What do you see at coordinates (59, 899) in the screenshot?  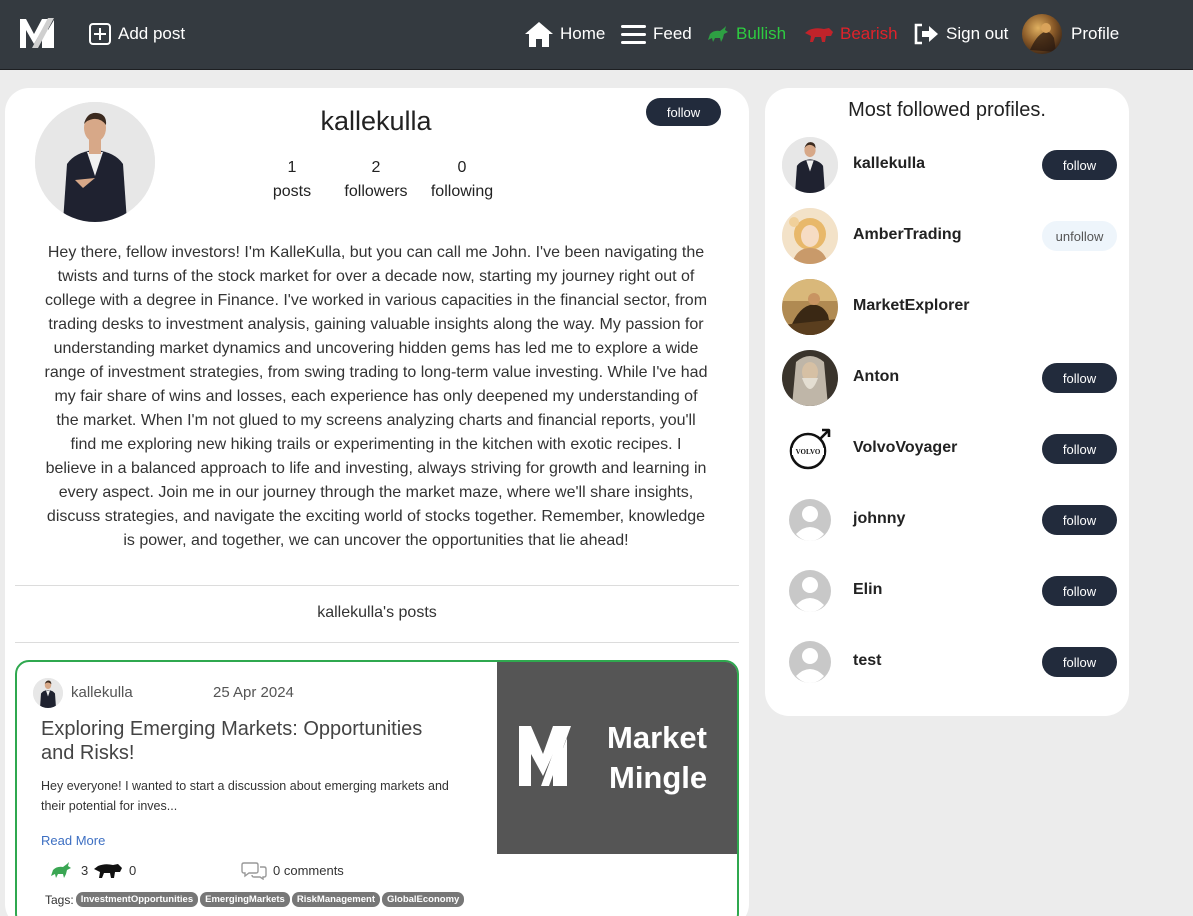 I see `tags-label: Tags:` at bounding box center [59, 899].